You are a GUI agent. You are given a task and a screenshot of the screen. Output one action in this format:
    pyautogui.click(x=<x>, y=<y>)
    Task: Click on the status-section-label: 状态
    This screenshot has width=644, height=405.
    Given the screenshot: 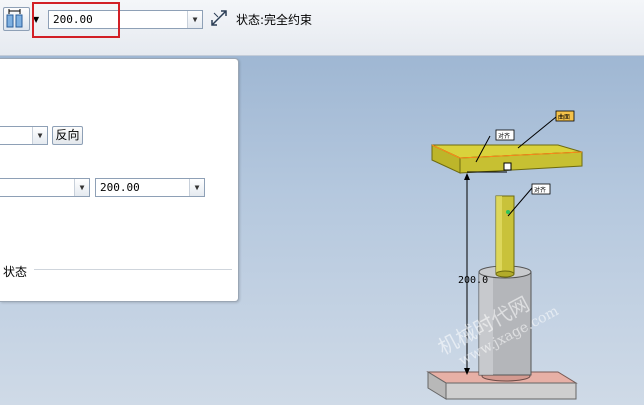 What is the action you would take?
    pyautogui.click(x=15, y=272)
    